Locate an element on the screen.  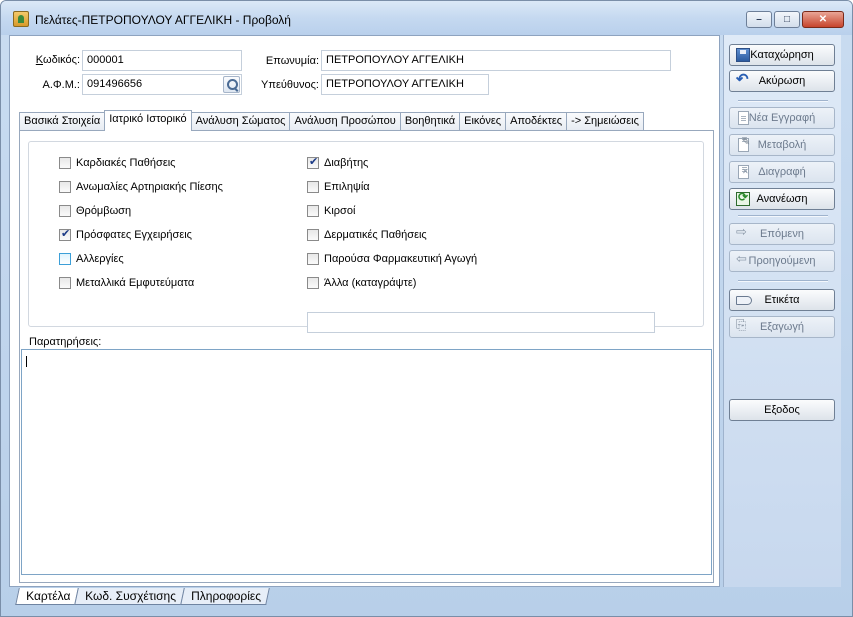
previous-label: Προηγούμενη is located at coordinates (782, 261).